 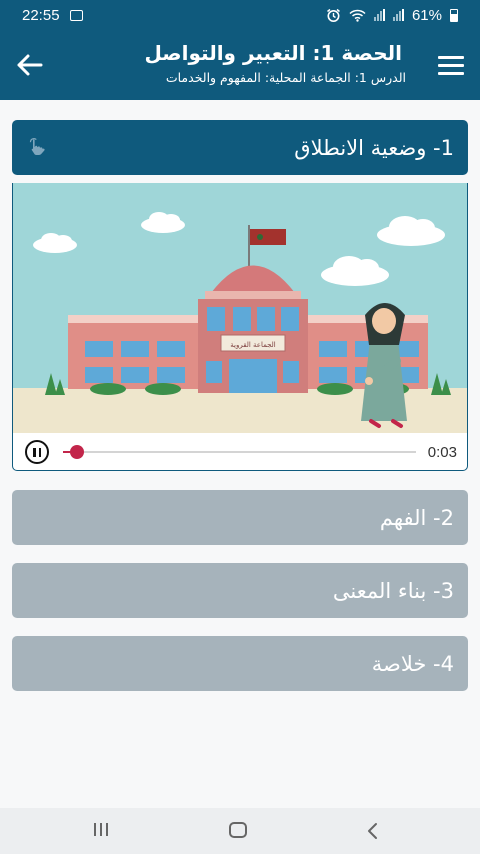 I want to click on section-label: 1- وضعية الانطلاق, so click(x=374, y=147).